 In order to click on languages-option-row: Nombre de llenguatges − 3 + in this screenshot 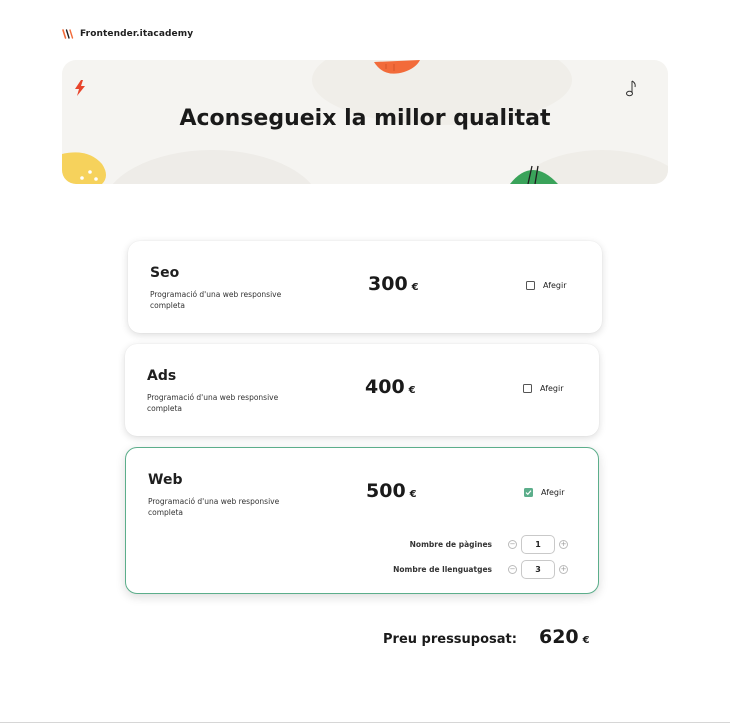, I will do `click(480, 569)`.